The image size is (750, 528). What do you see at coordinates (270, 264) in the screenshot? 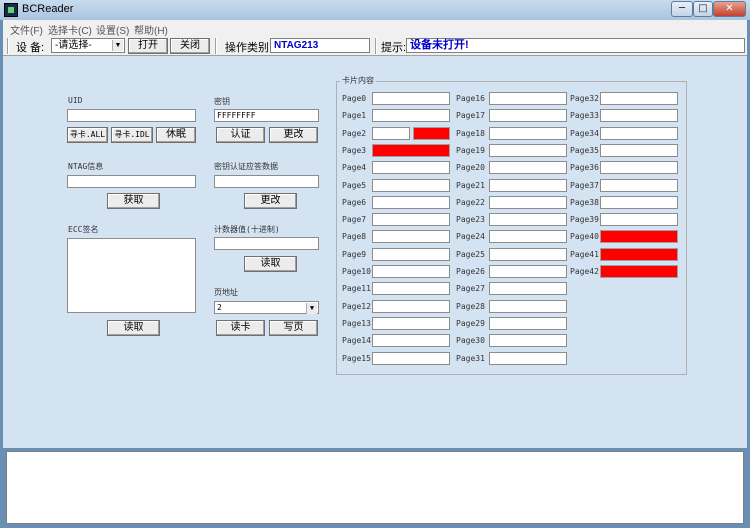
I see `read-counter-button: 读取` at bounding box center [270, 264].